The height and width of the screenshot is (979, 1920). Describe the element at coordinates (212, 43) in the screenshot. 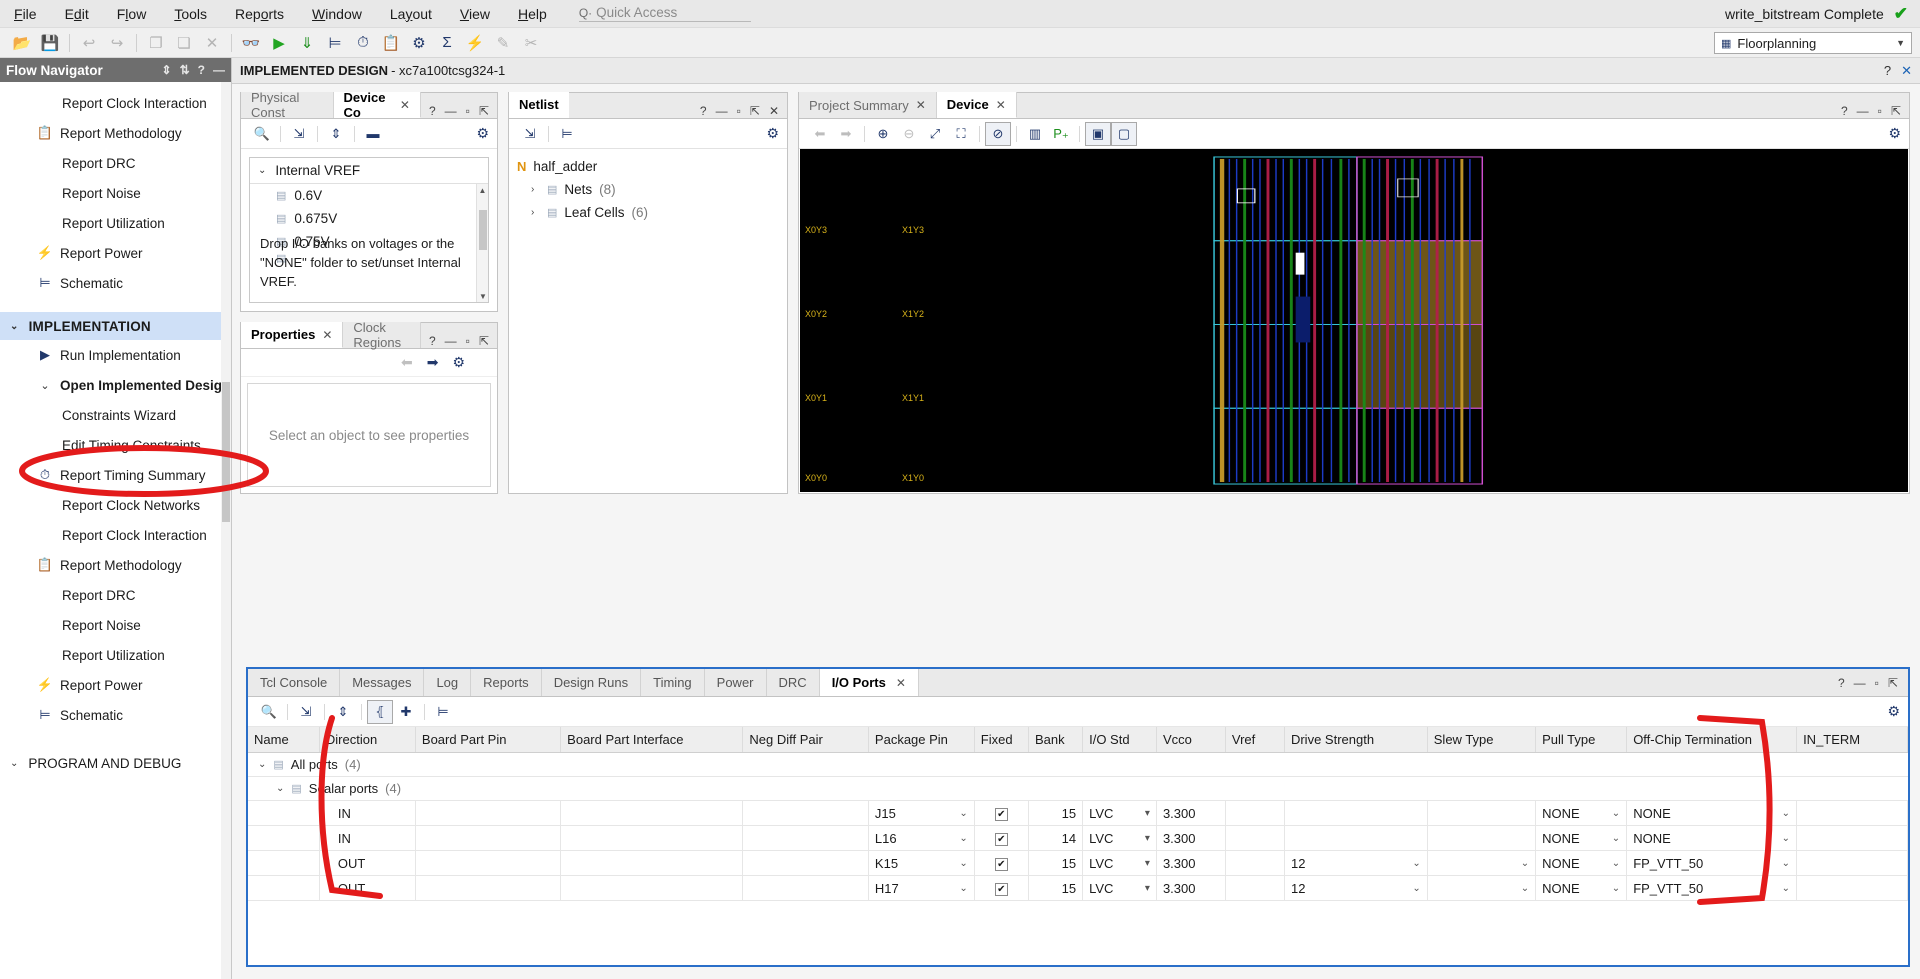

I see `delete-icon: ✕` at that location.